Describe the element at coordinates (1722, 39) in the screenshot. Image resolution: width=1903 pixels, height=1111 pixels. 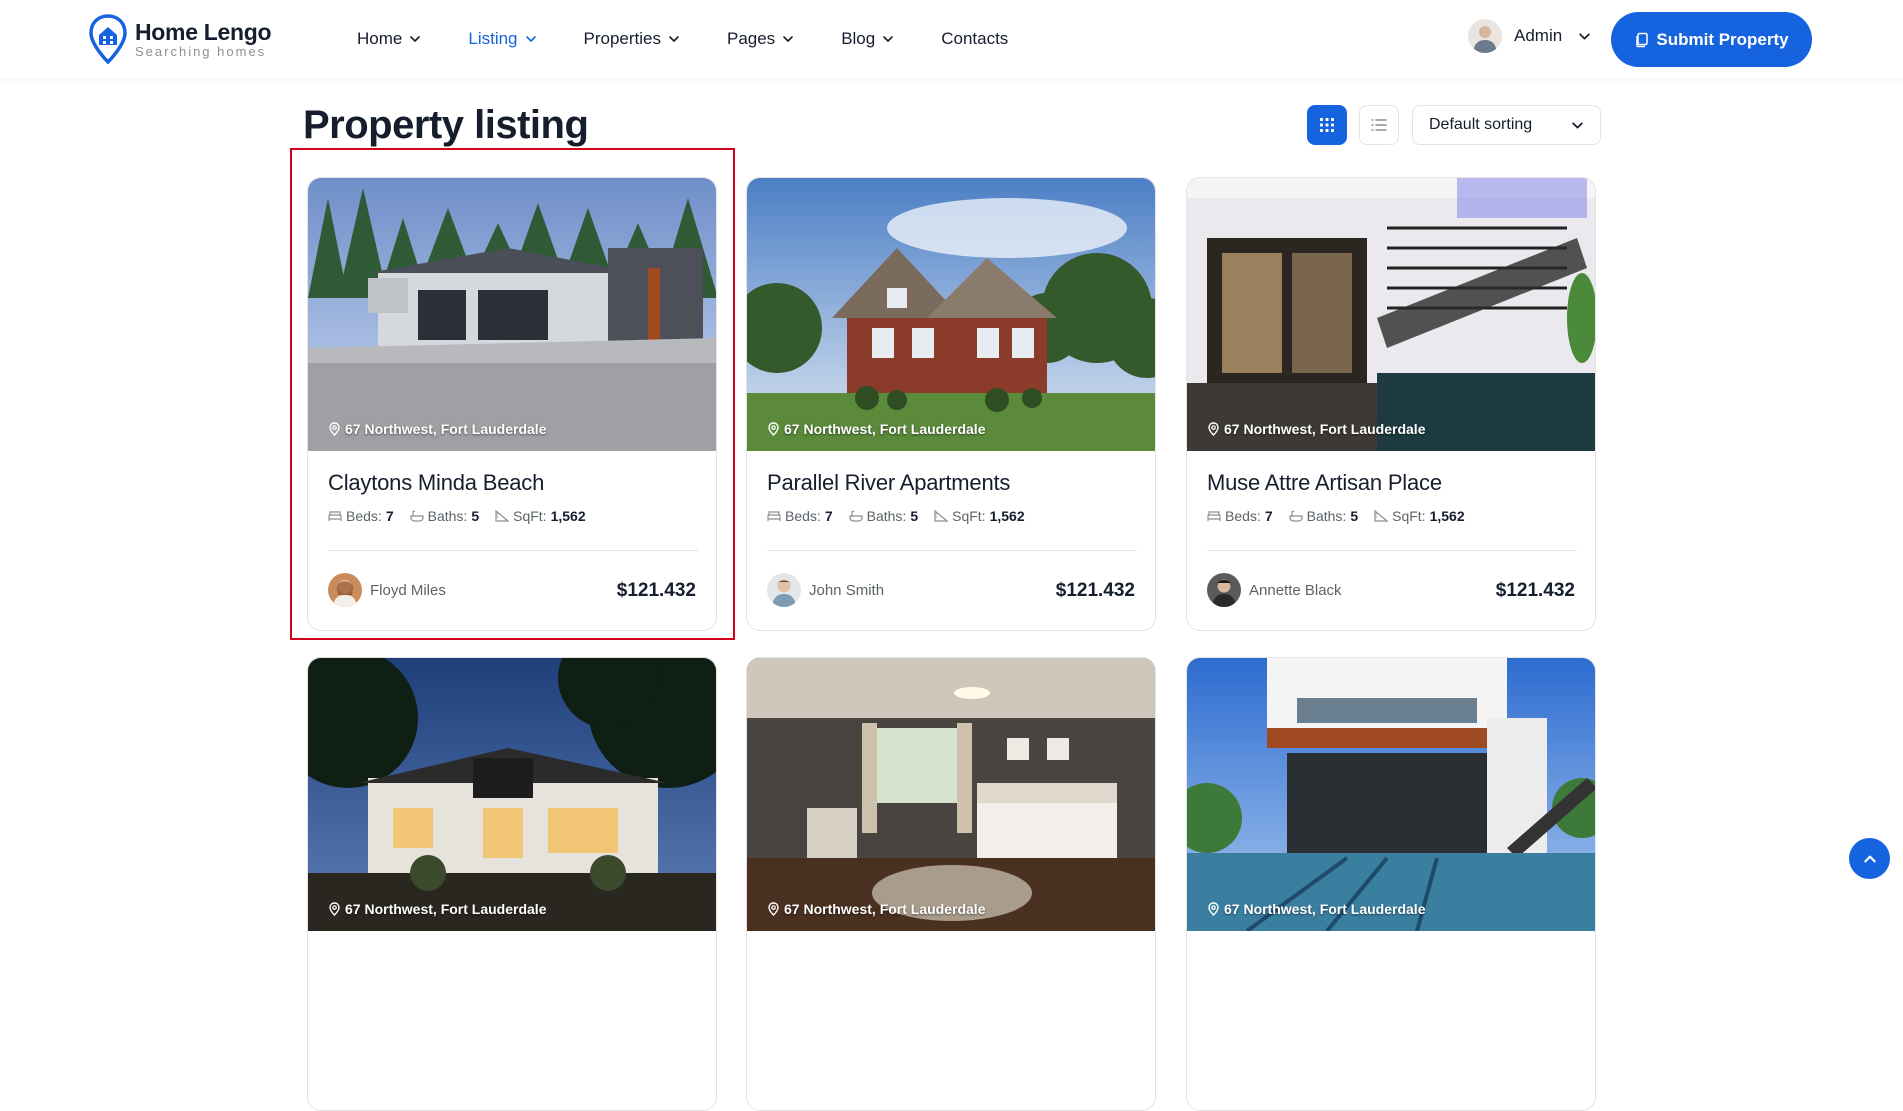
I see `submit-property-label: Submit Property` at that location.